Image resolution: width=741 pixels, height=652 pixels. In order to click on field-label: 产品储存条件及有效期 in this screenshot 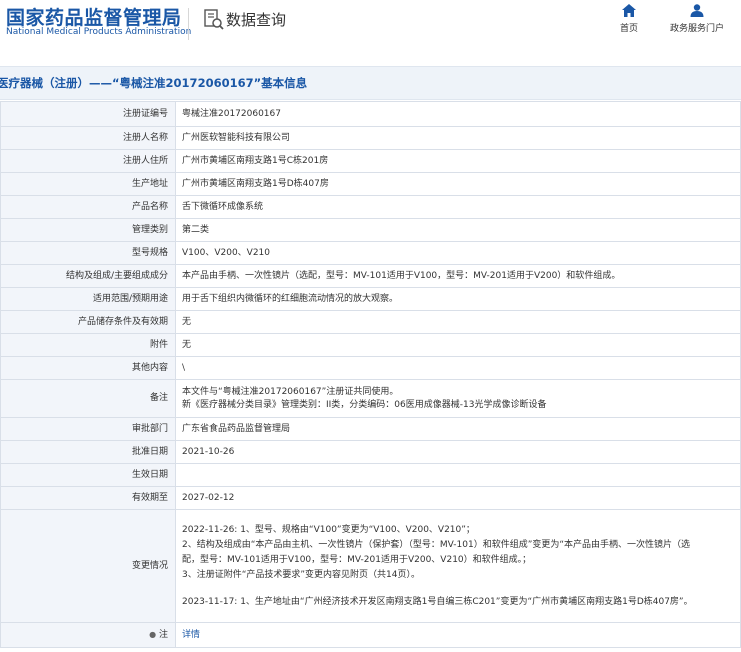, I will do `click(88, 322)`.